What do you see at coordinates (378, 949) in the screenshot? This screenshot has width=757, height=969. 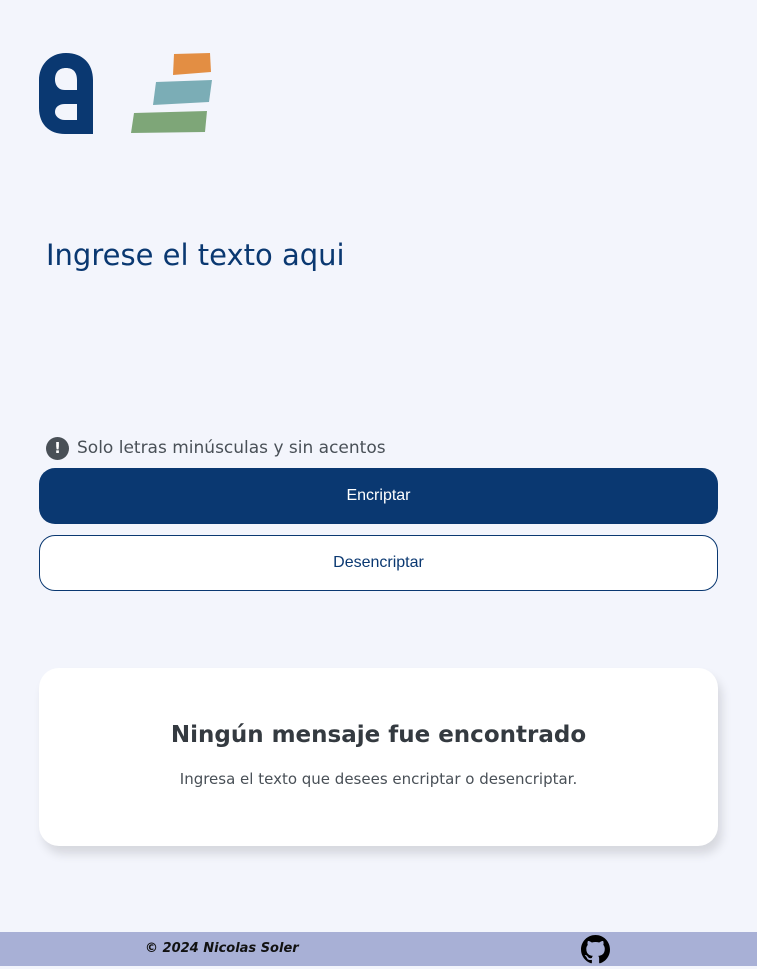 I see `footer: © 2024 Nicolas Soler` at bounding box center [378, 949].